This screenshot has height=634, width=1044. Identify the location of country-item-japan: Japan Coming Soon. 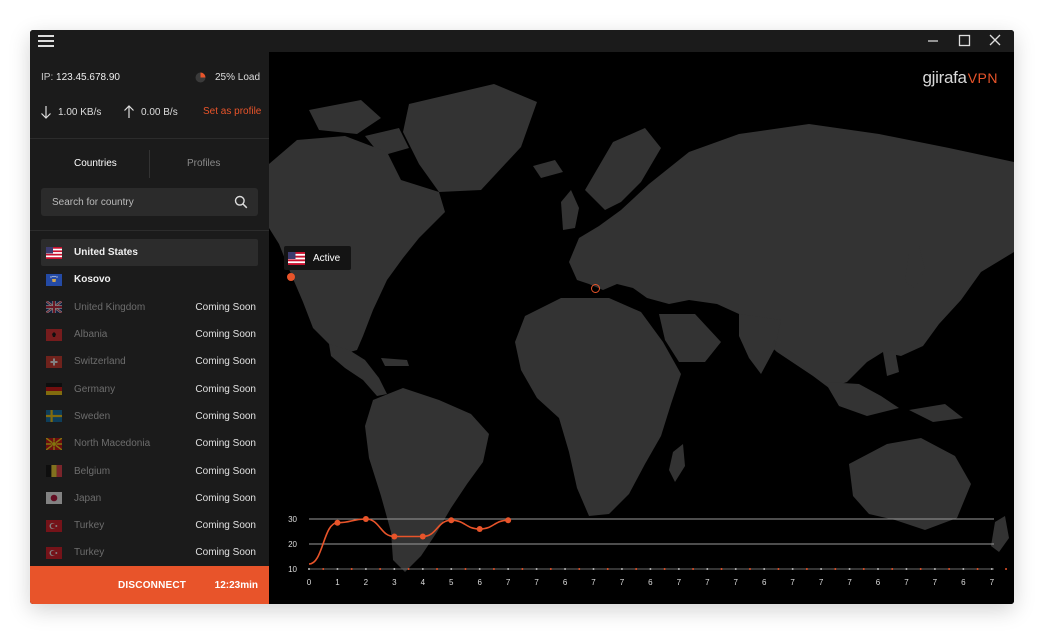
(149, 498).